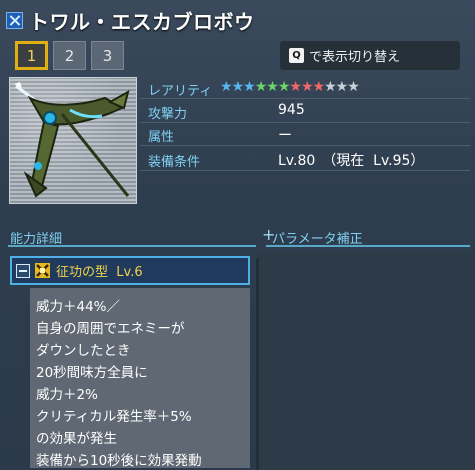  What do you see at coordinates (119, 461) in the screenshot?
I see `description-line: 装備から10秒後に効果発動` at bounding box center [119, 461].